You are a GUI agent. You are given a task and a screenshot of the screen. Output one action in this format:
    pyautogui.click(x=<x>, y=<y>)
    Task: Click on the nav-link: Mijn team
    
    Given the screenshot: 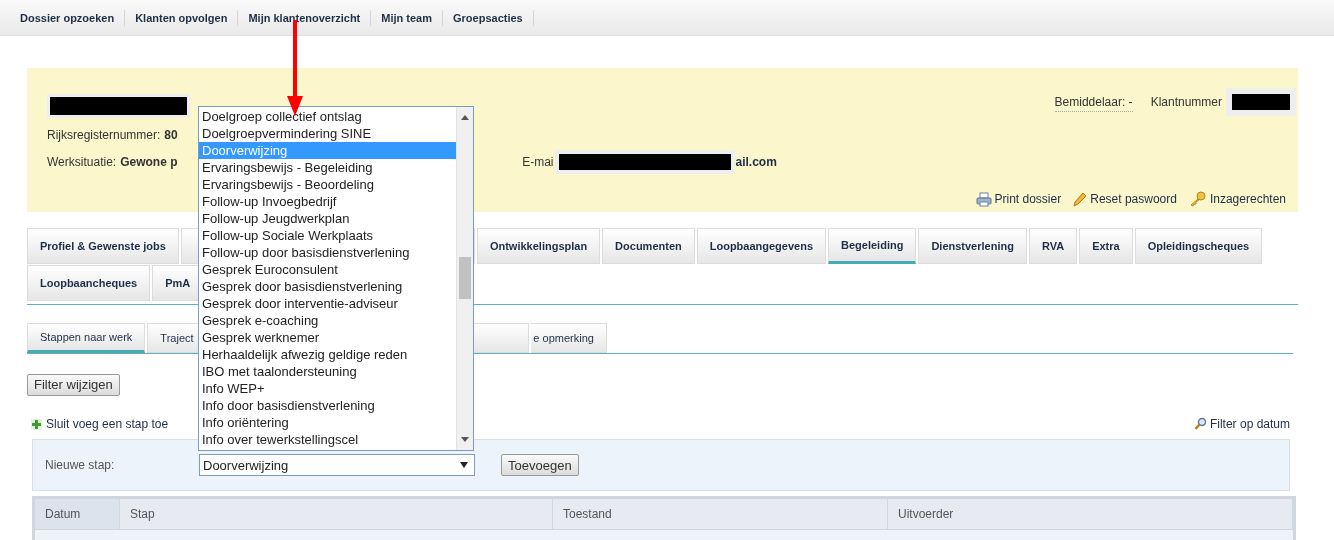 What is the action you would take?
    pyautogui.click(x=407, y=17)
    